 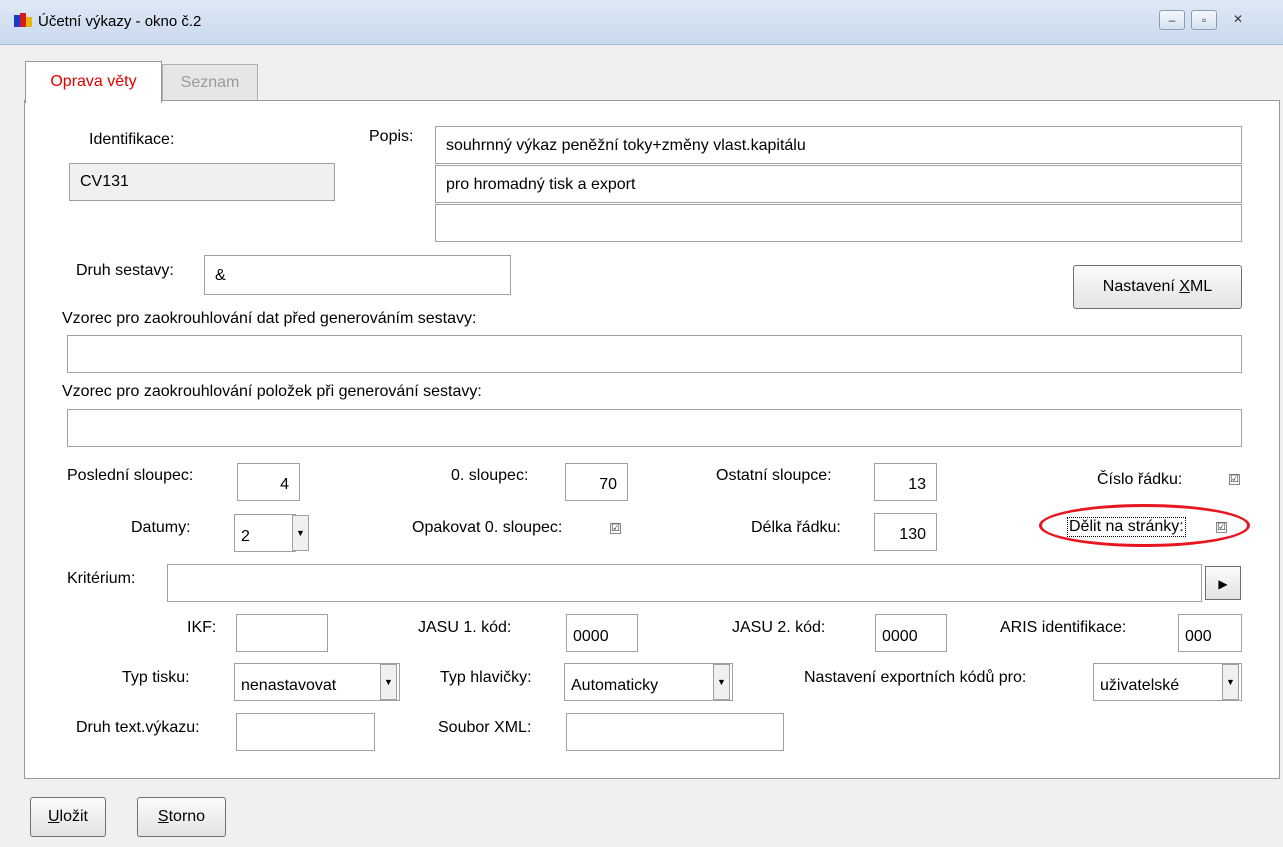 I want to click on ostatni-sloupce-label: Ostatní sloupce:, so click(x=774, y=475).